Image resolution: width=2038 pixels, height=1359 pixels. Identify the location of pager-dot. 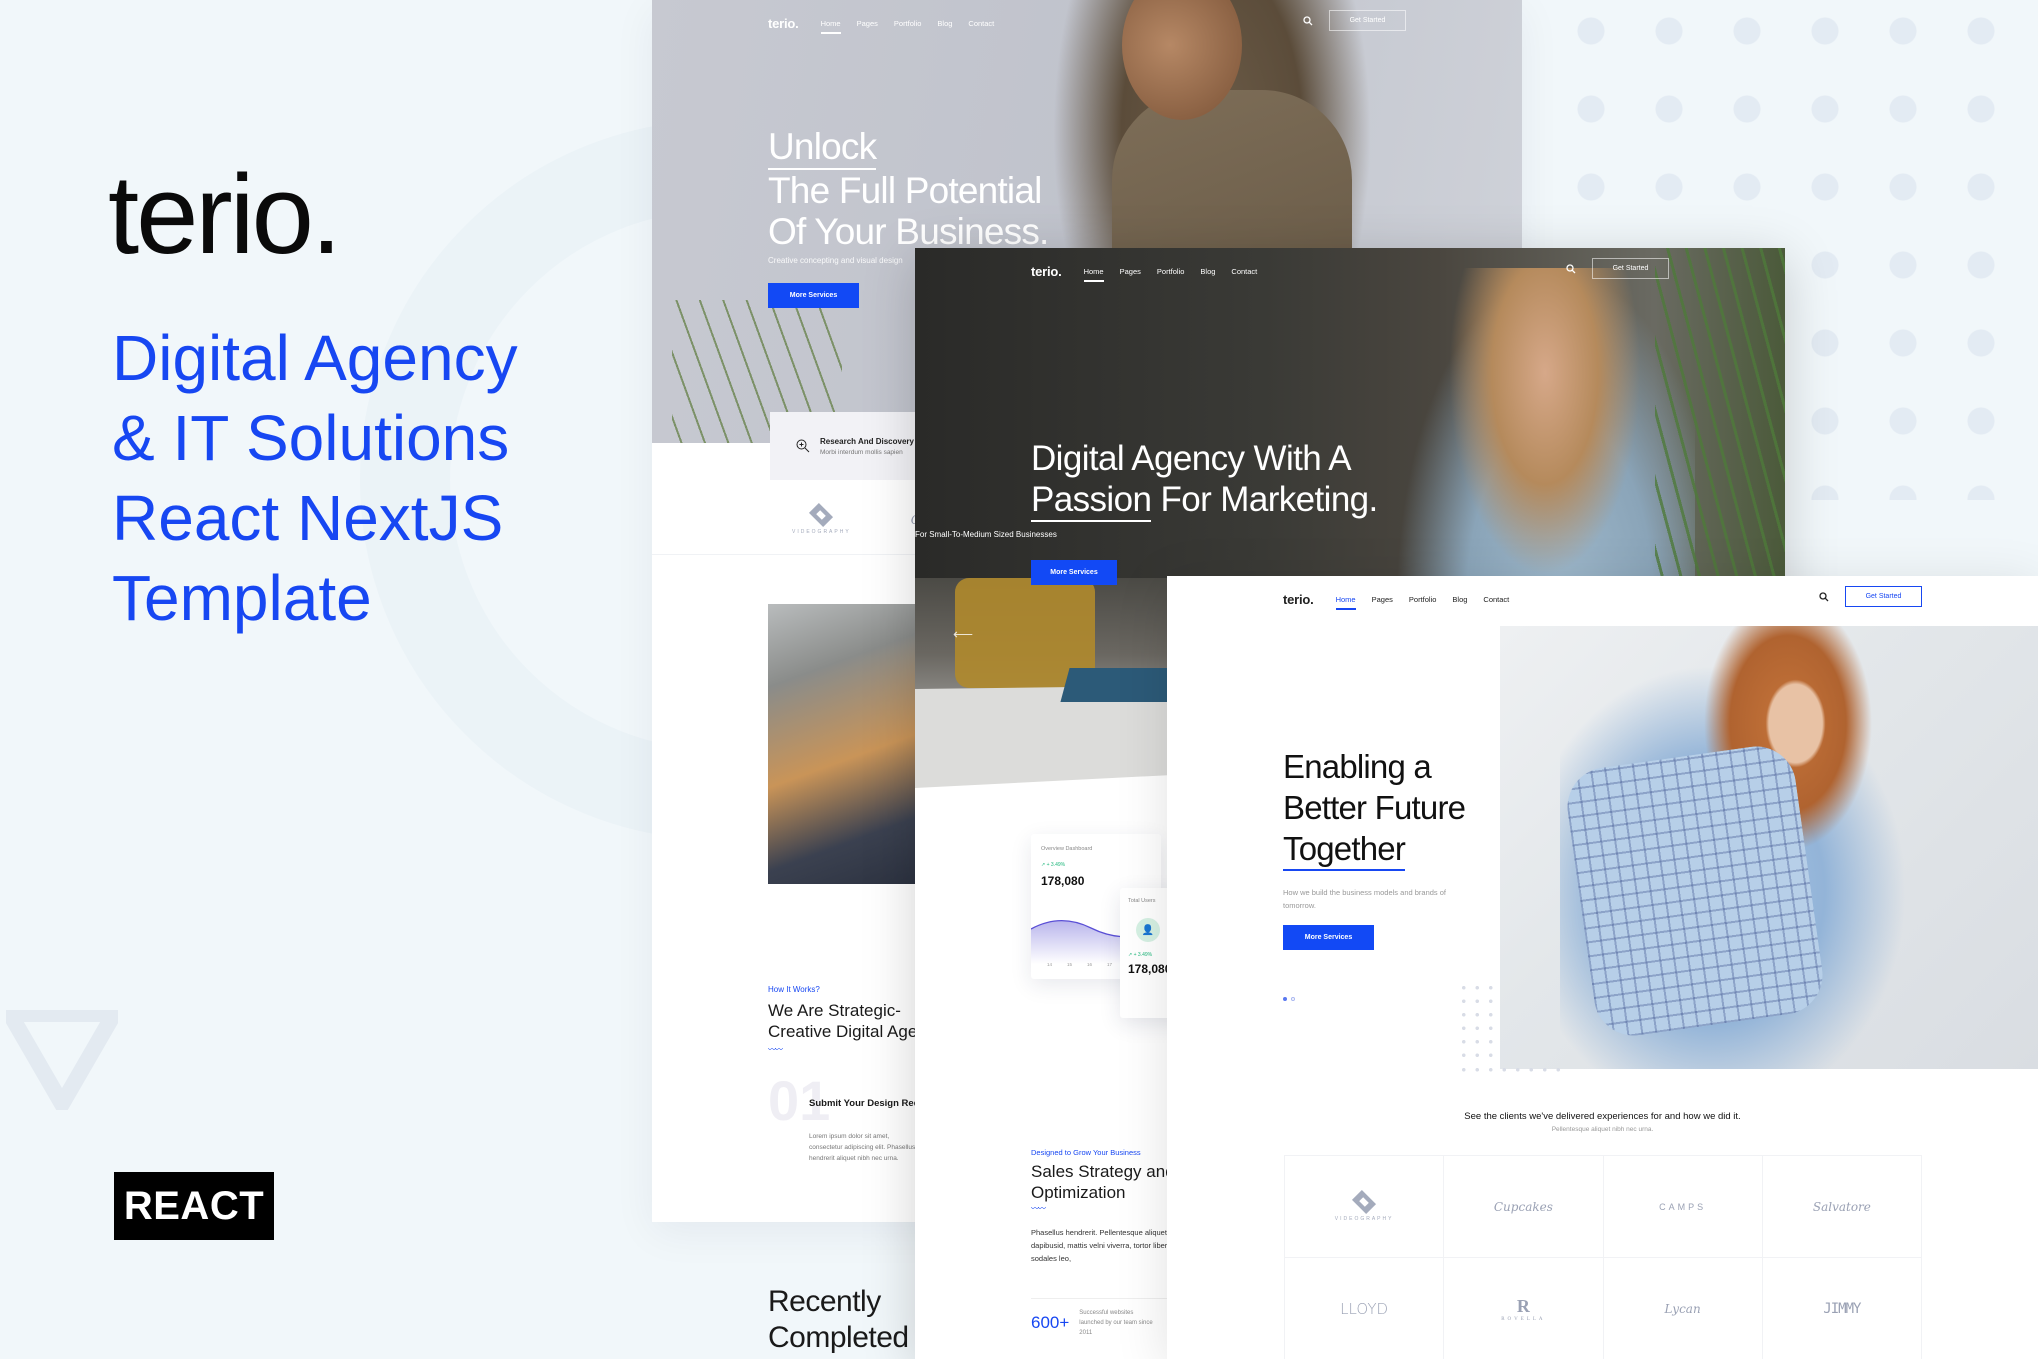
(1293, 999).